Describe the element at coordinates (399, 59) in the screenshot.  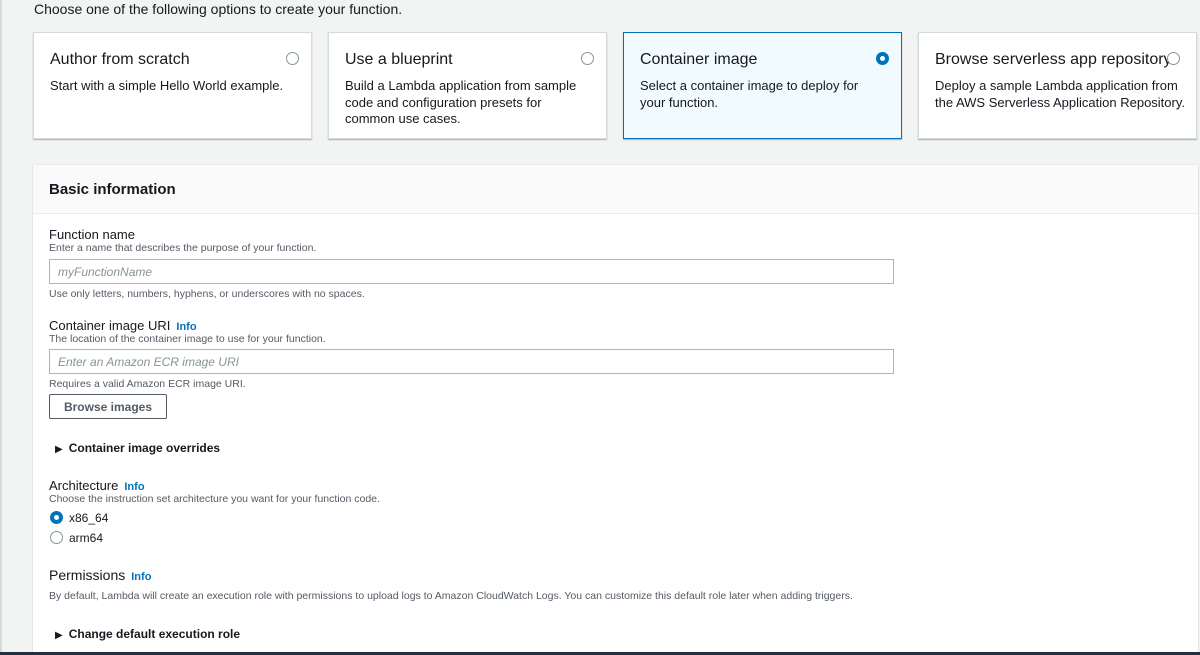
I see `option-title: Use a blueprint` at that location.